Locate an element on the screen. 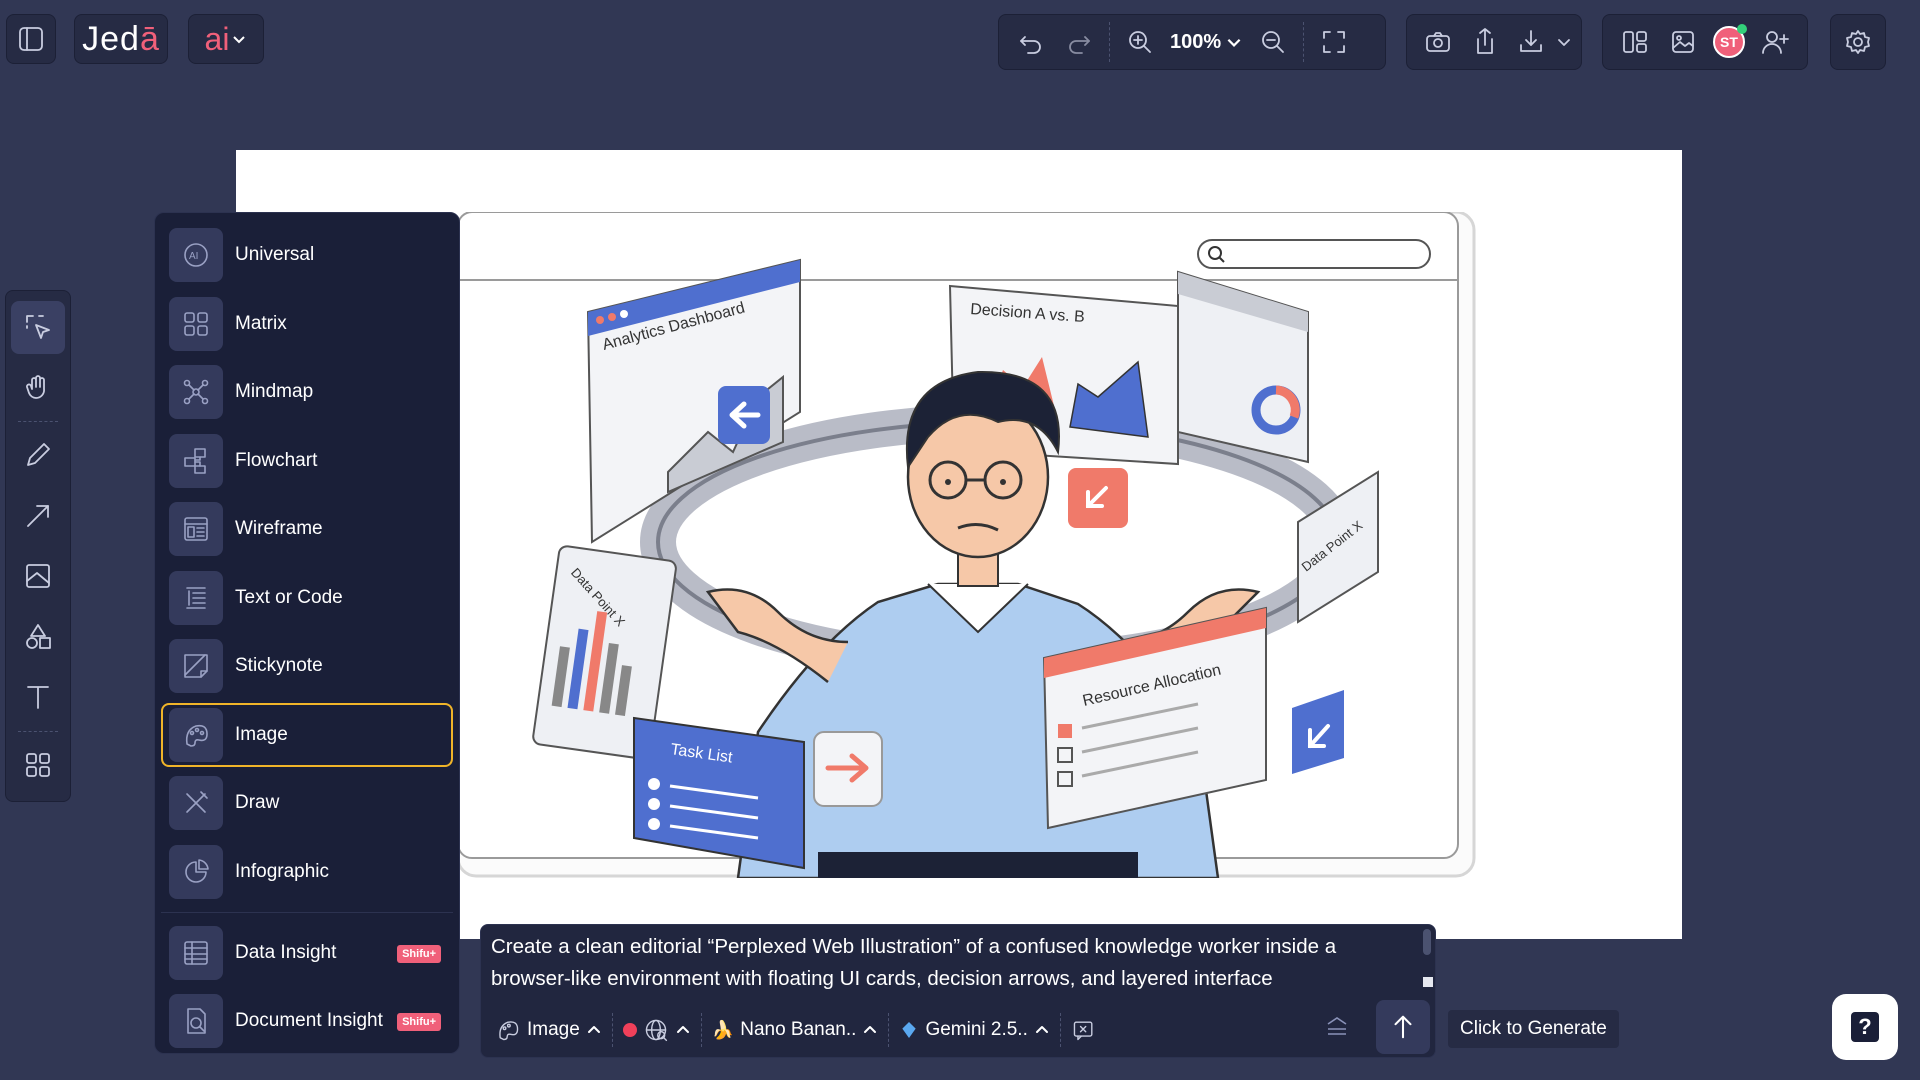  add-user-icon is located at coordinates (1775, 42).